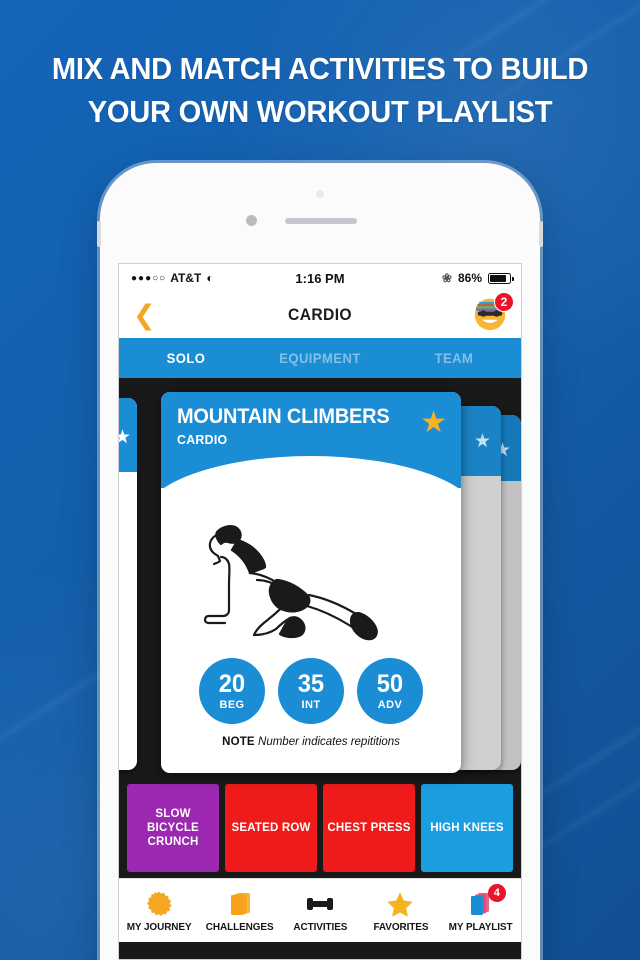 The height and width of the screenshot is (960, 640). What do you see at coordinates (400, 904) in the screenshot?
I see `star-icon` at bounding box center [400, 904].